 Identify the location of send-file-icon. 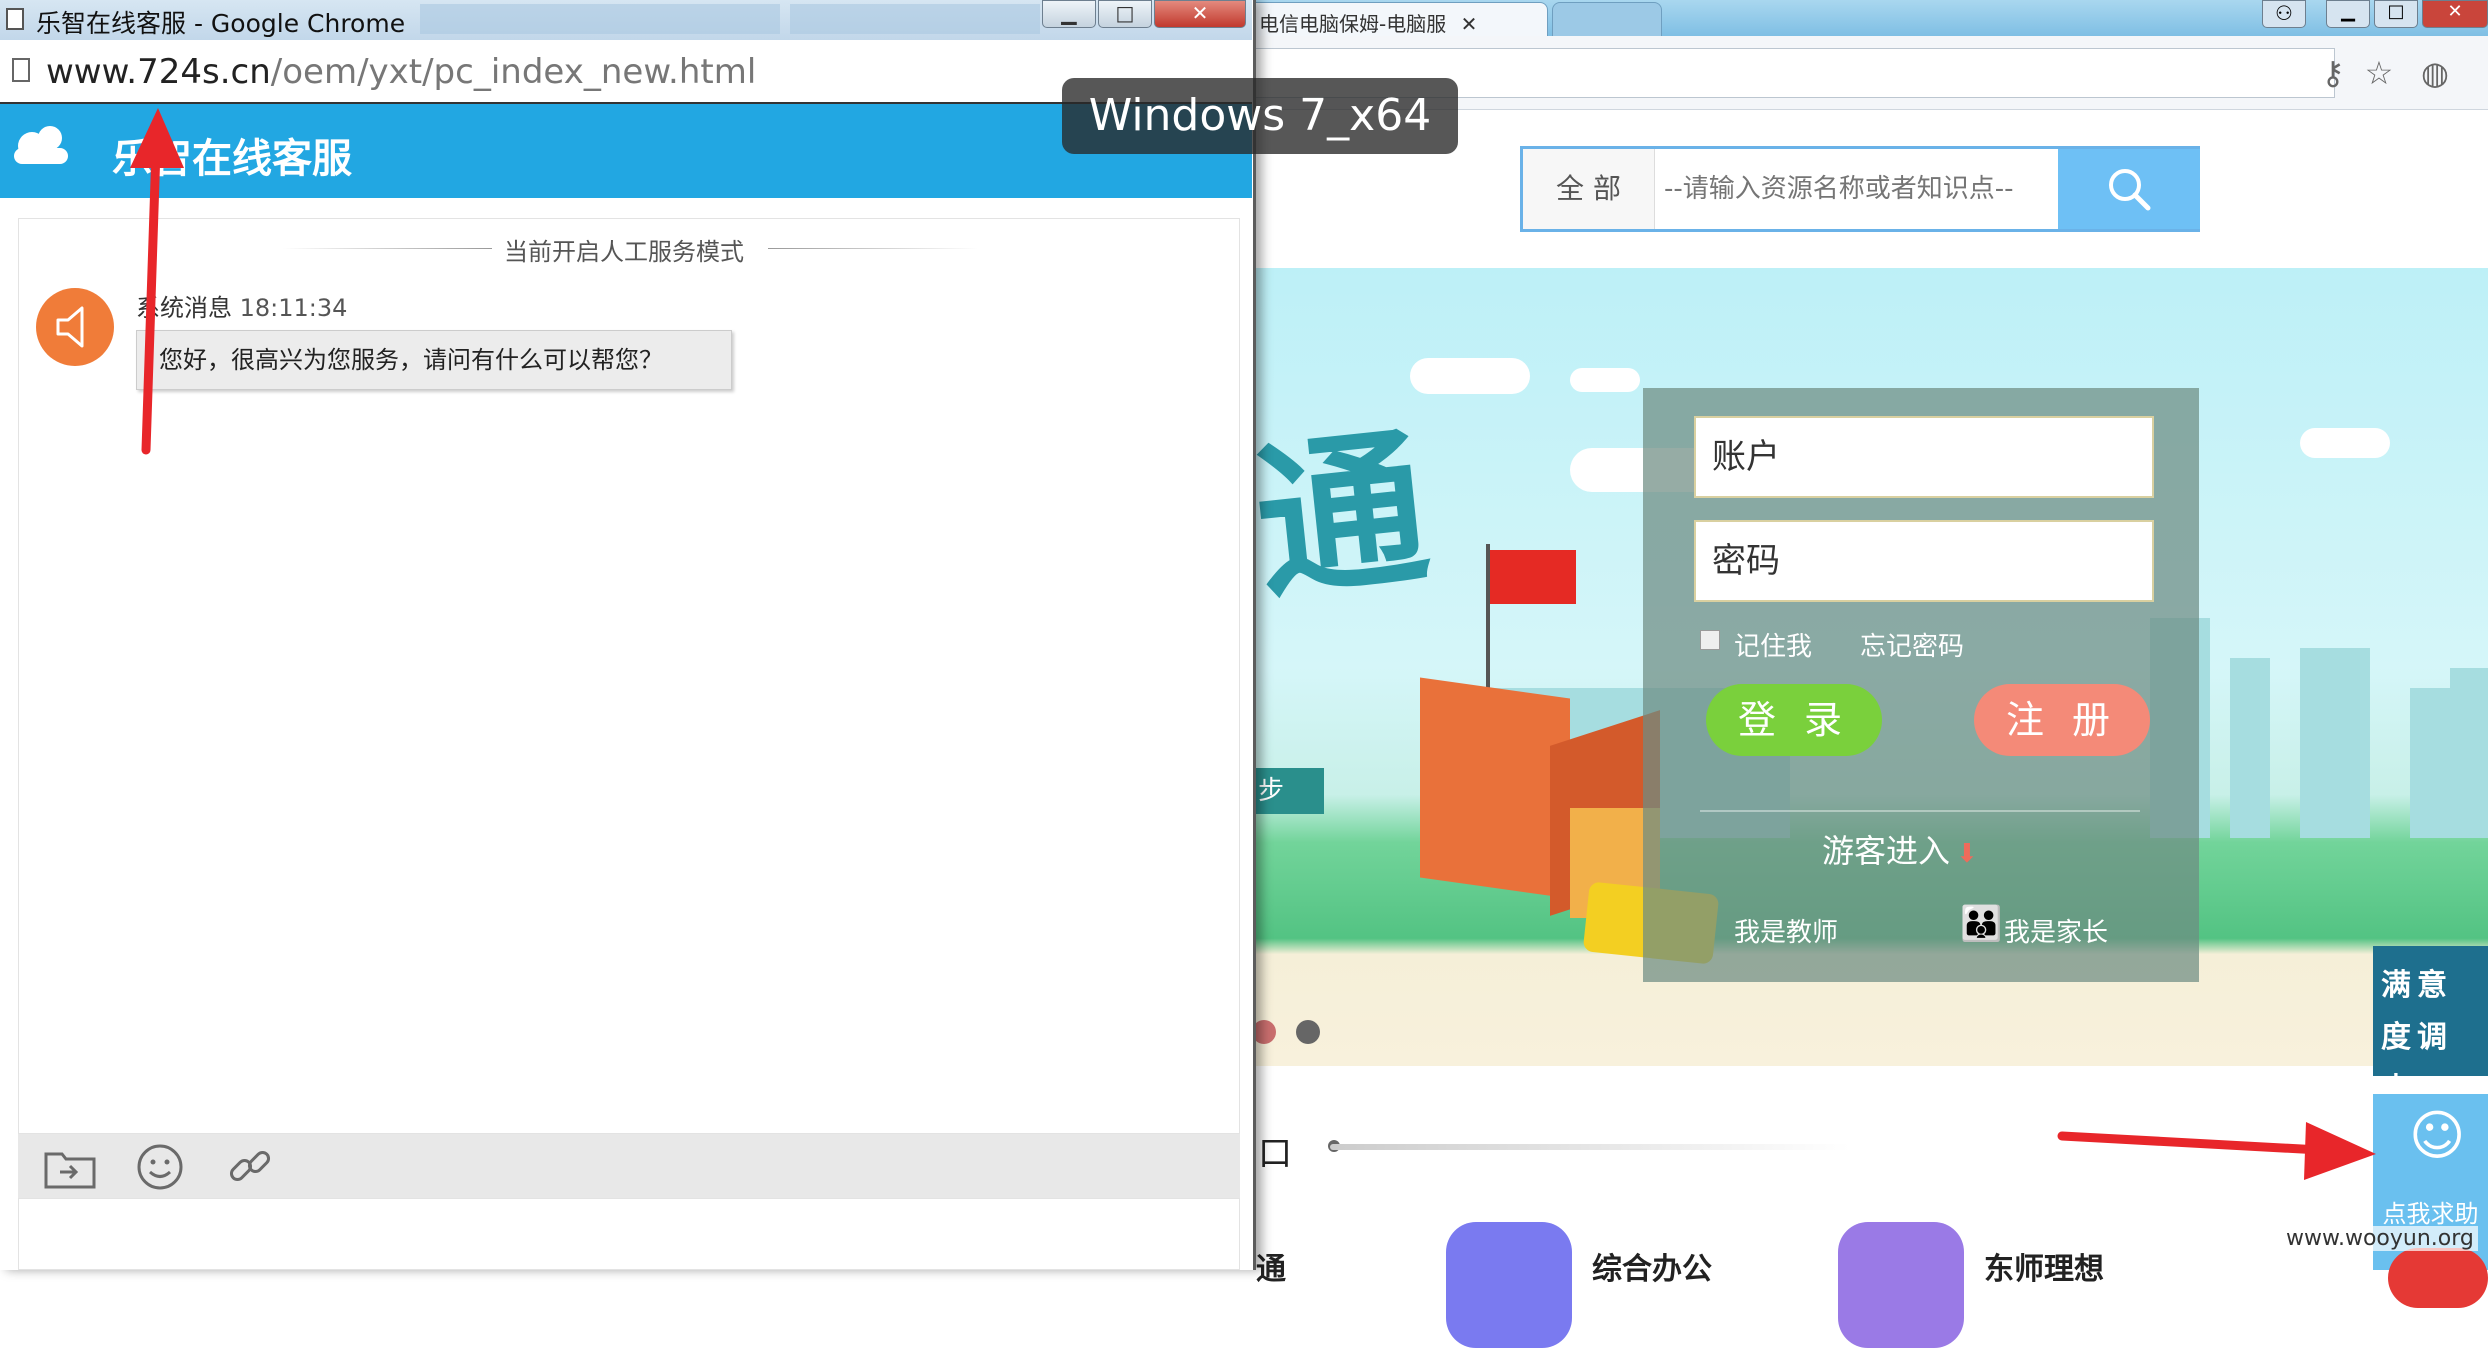
(70, 1167).